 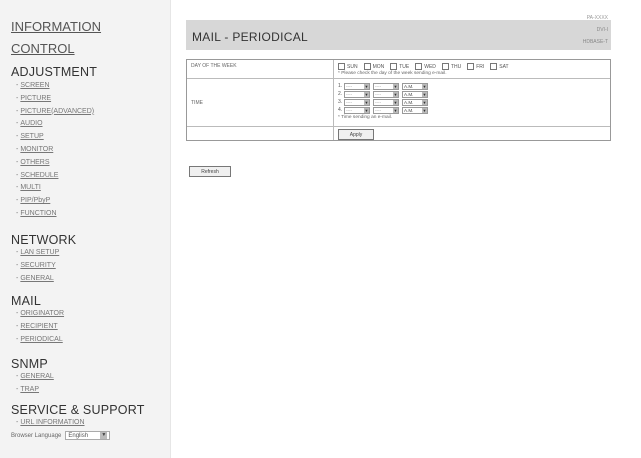 What do you see at coordinates (78, 410) in the screenshot?
I see `section-title-service: SERVICE & SUPPORT` at bounding box center [78, 410].